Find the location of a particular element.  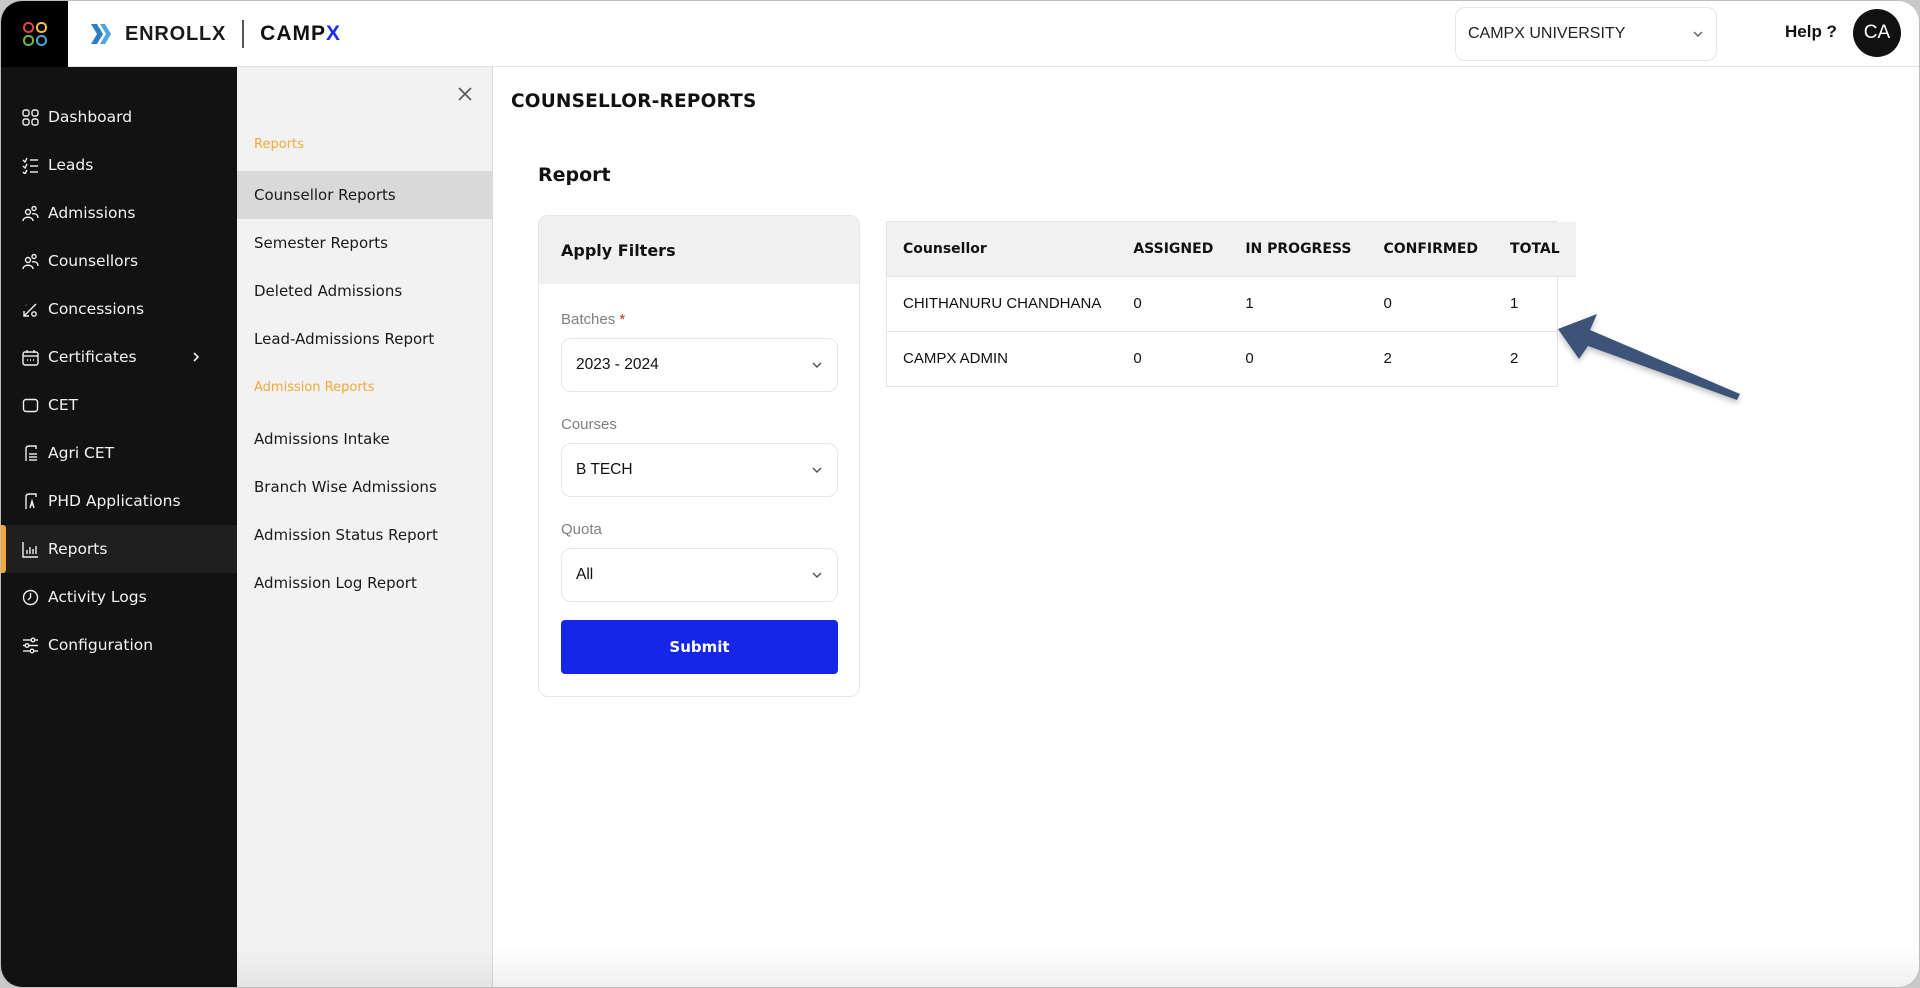

column-header-in-progress: IN PROGRESS is located at coordinates (1298, 249).